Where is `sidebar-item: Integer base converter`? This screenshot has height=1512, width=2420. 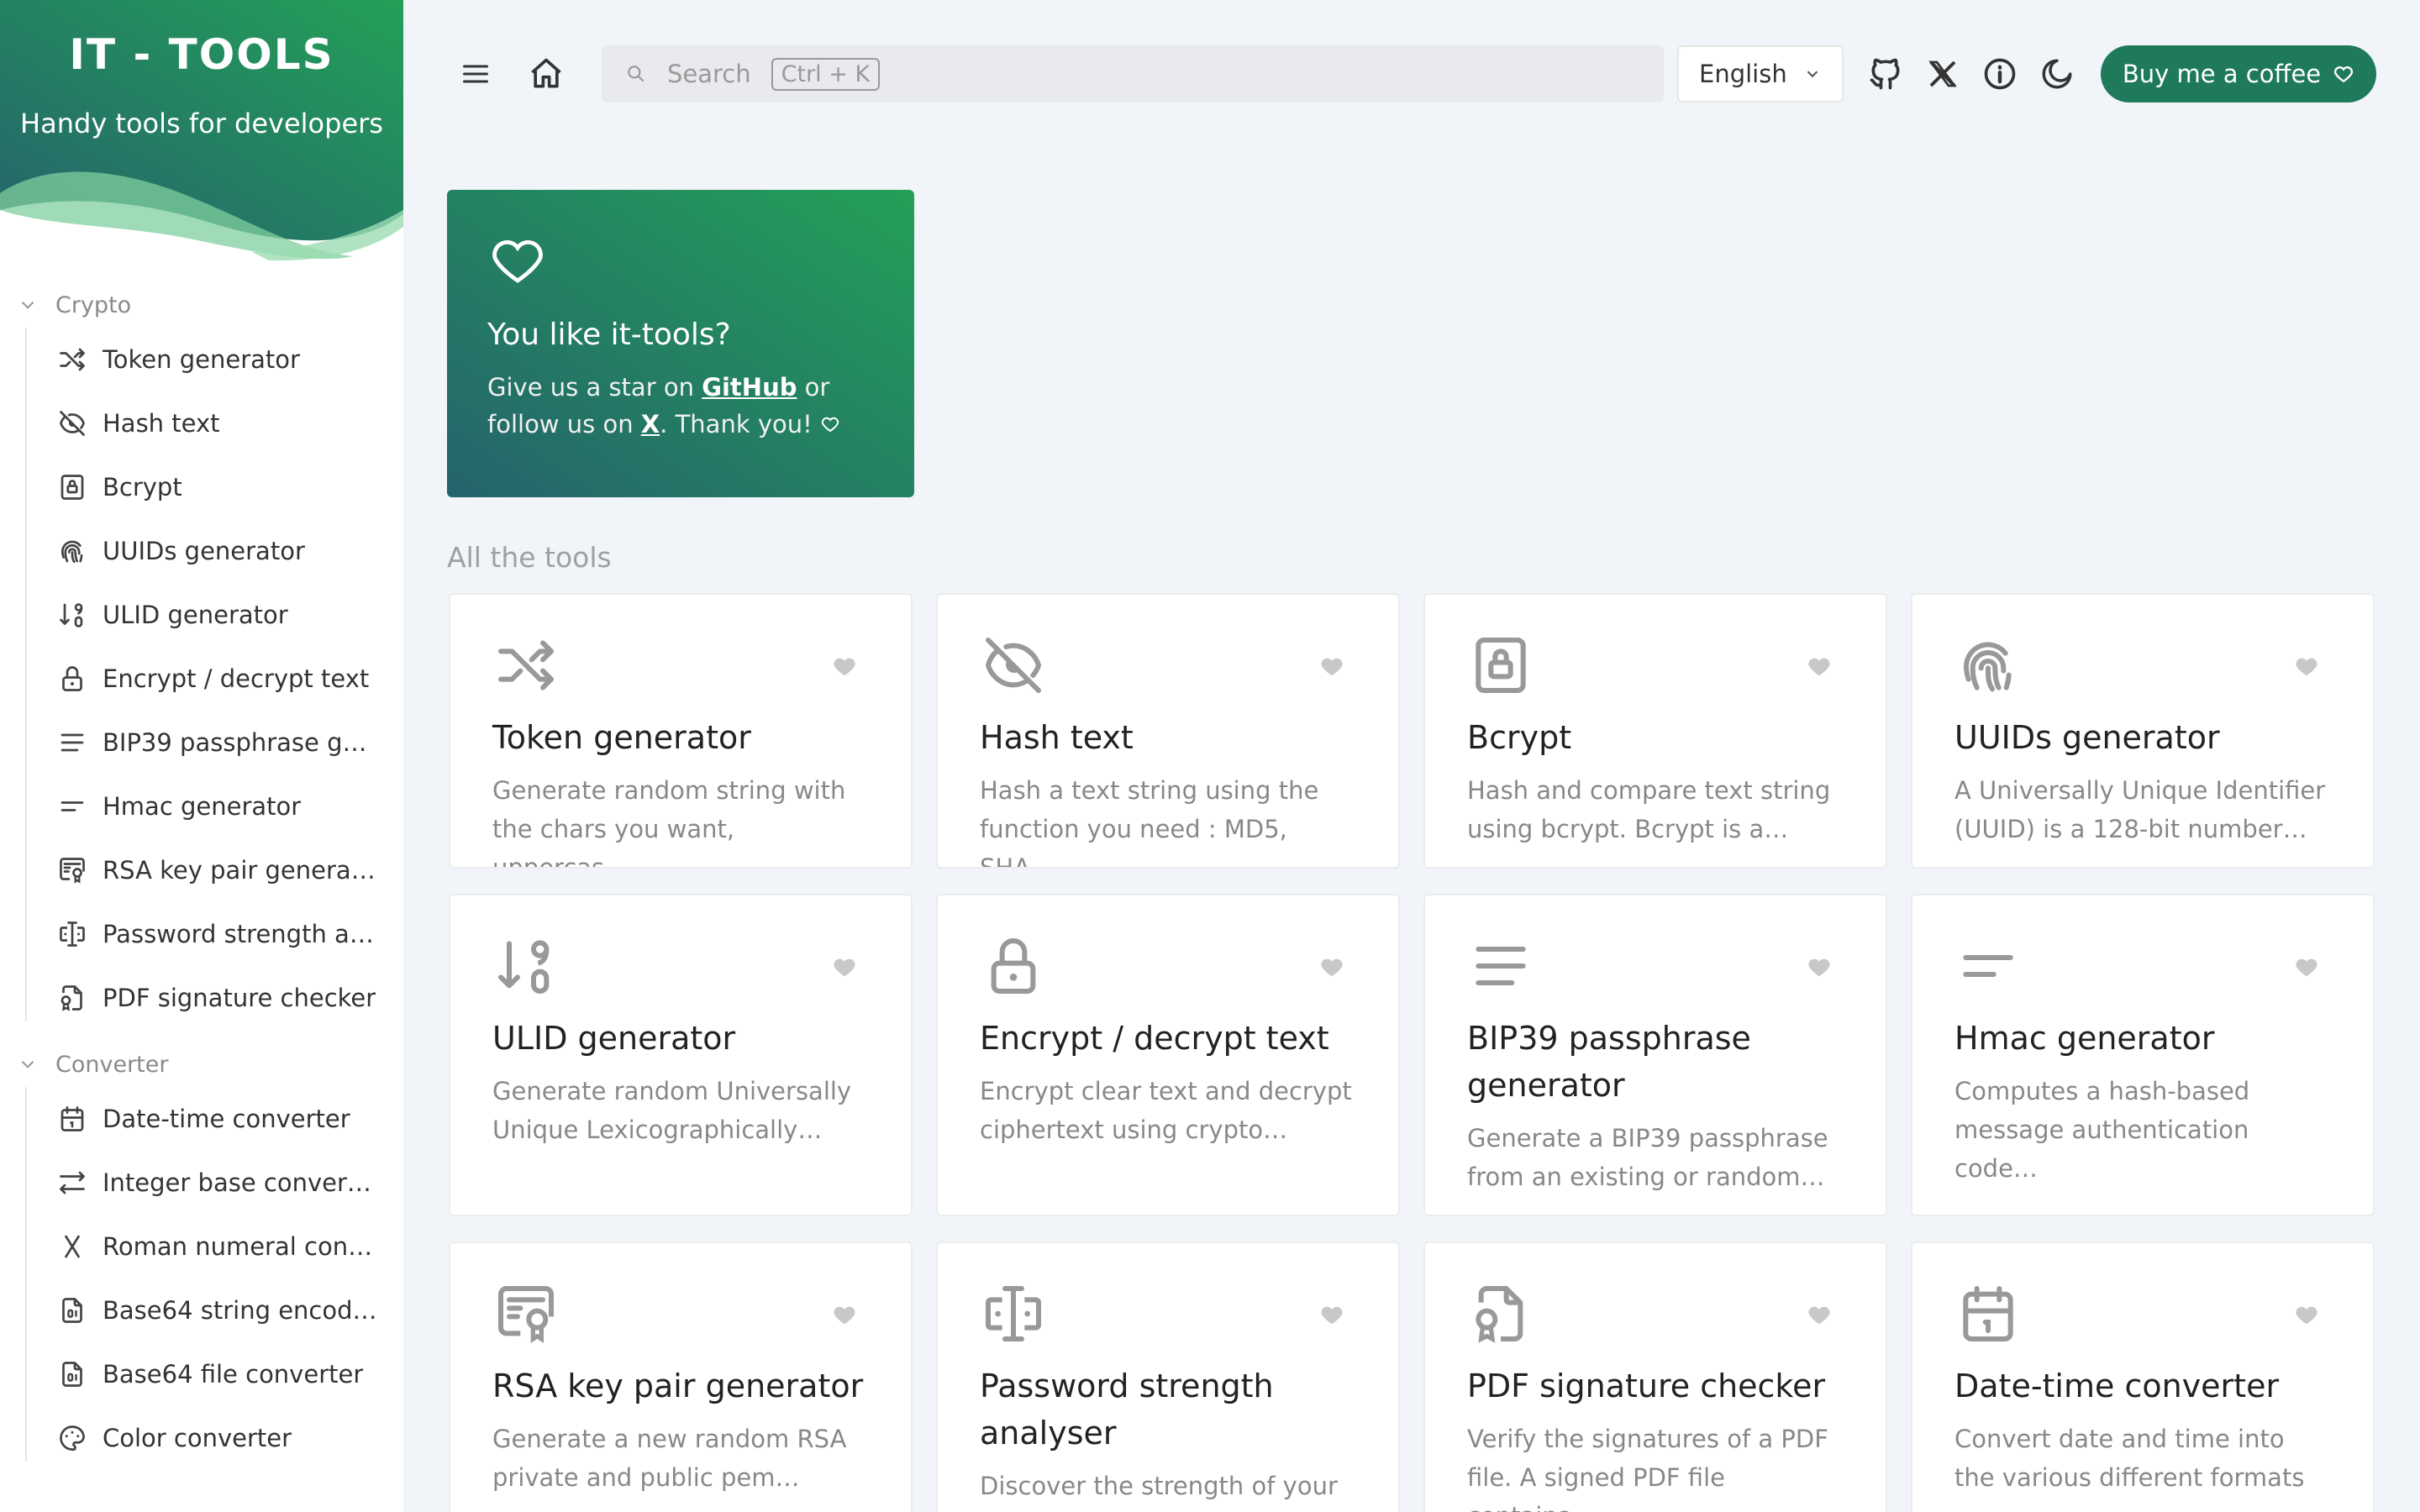 sidebar-item: Integer base converter is located at coordinates (230, 1183).